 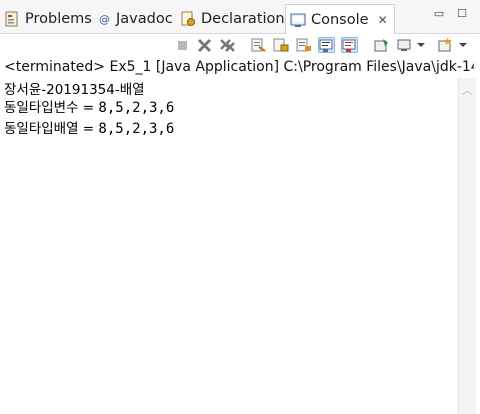 What do you see at coordinates (12, 19) in the screenshot?
I see `problems-icon` at bounding box center [12, 19].